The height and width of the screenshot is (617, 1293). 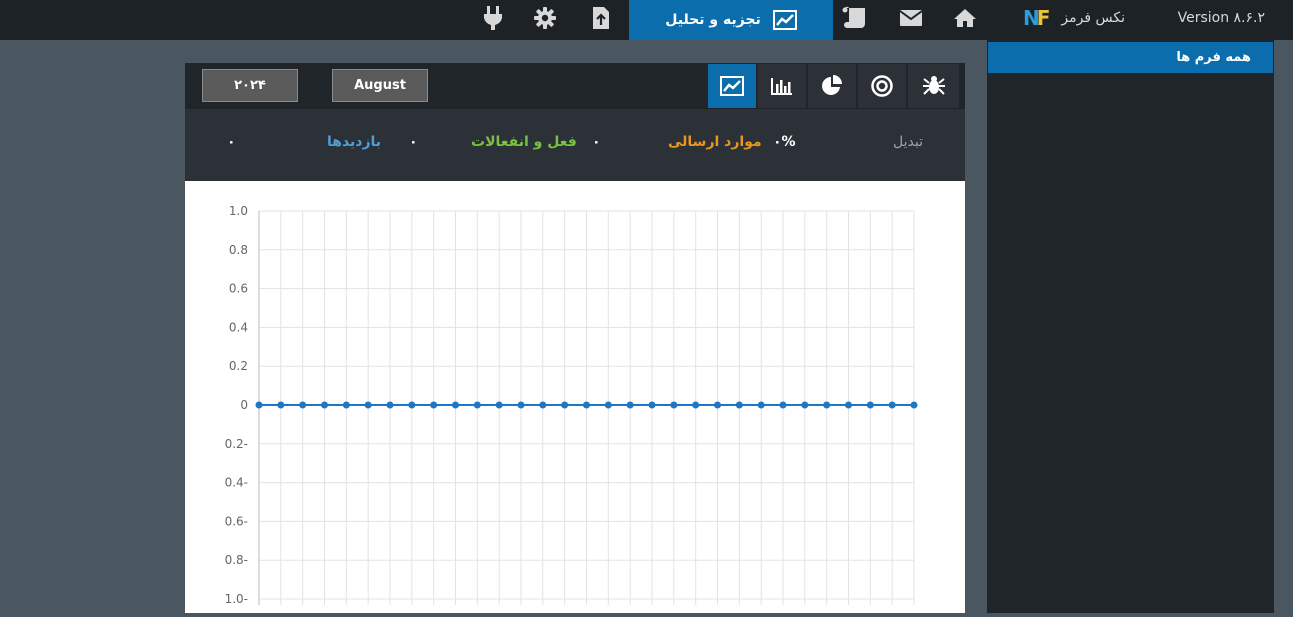 I want to click on conversion-value: ۰%, so click(x=784, y=142).